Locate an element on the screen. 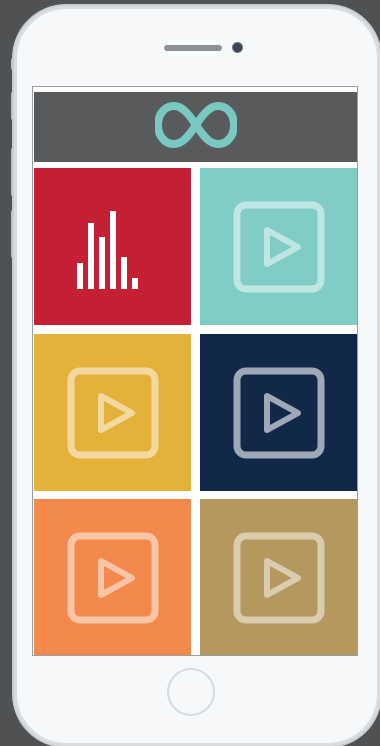  tile-stats is located at coordinates (112, 246).